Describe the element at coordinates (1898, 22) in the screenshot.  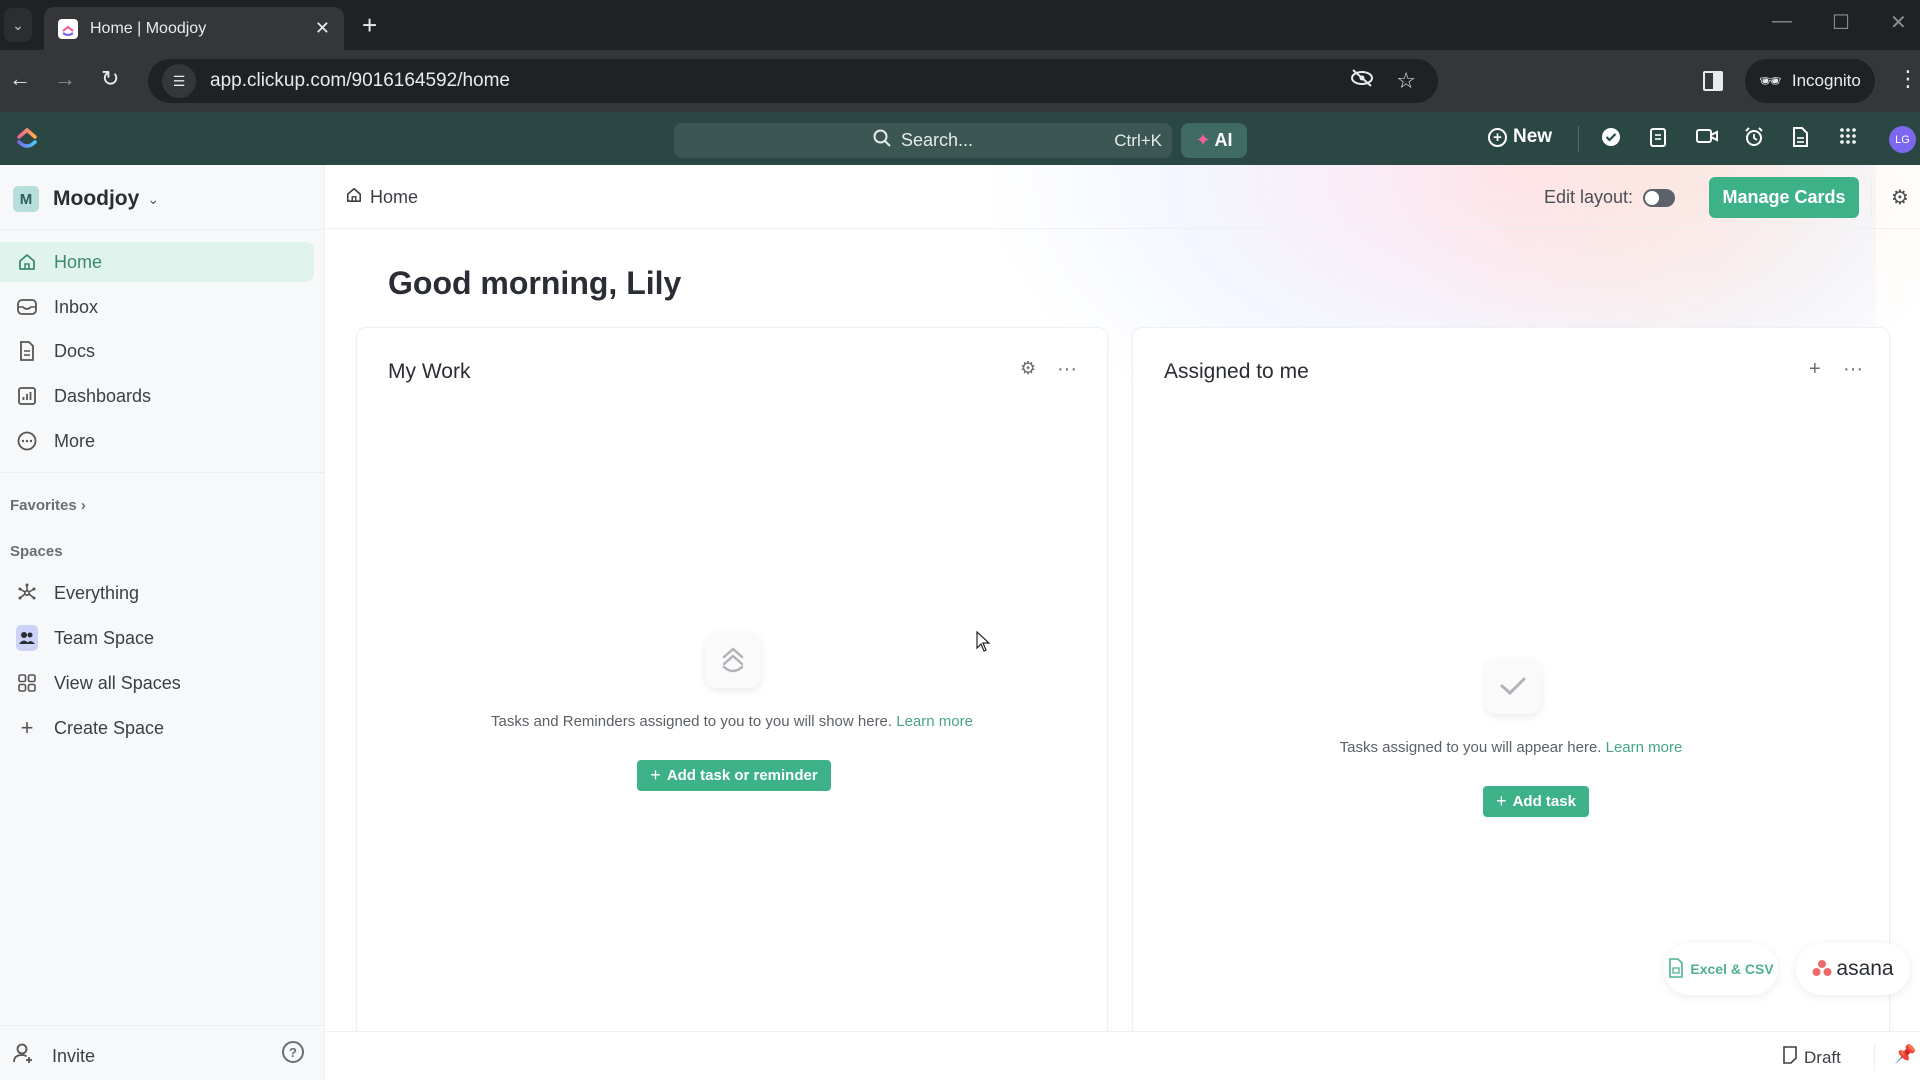
I see `window-close-icon: ✕` at that location.